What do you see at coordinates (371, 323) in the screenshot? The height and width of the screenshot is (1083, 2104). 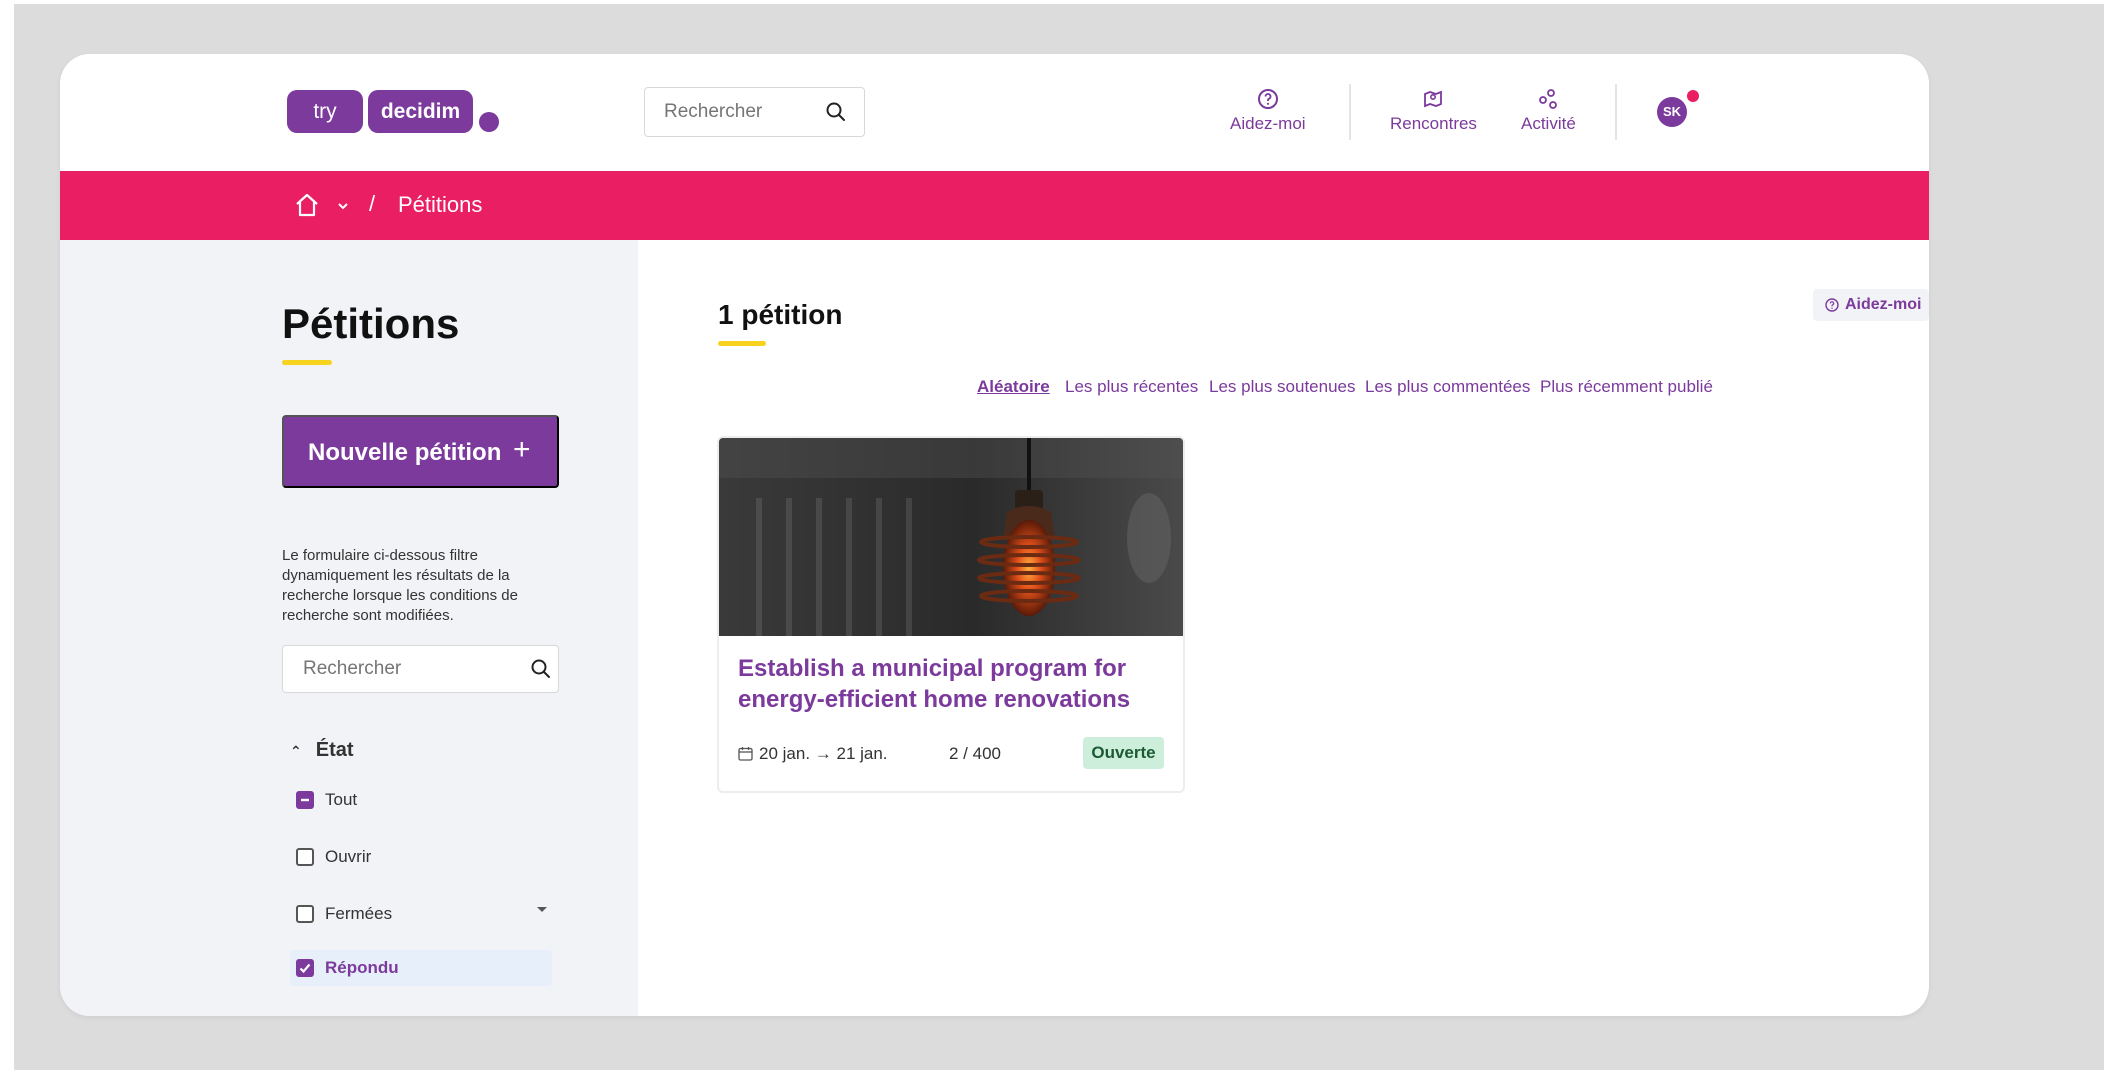 I see `page-title: Pétitions` at bounding box center [371, 323].